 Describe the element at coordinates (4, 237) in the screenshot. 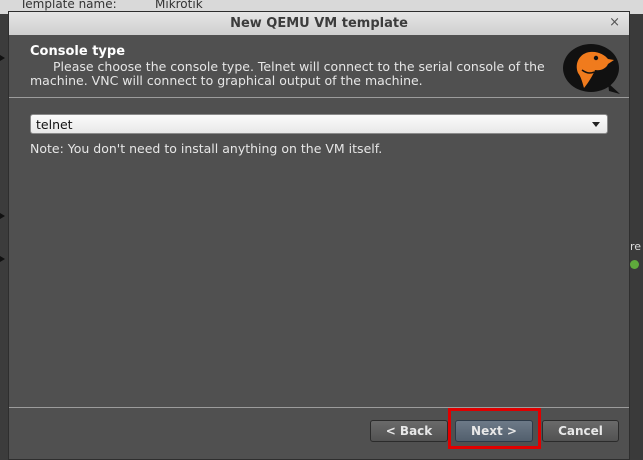

I see `background-left-panel` at that location.